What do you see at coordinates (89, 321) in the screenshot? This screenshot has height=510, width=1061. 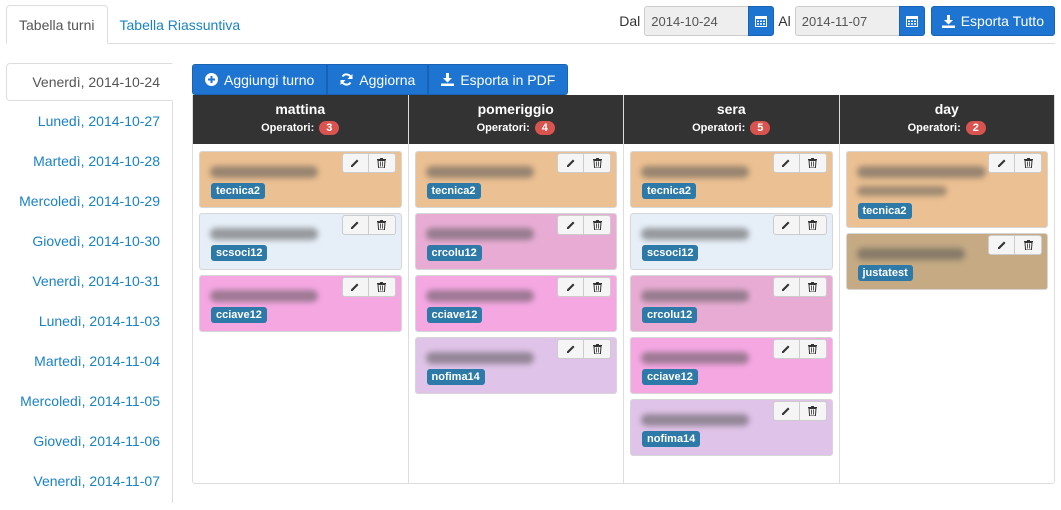 I see `day-item: Lunedì, 2014-11-03` at bounding box center [89, 321].